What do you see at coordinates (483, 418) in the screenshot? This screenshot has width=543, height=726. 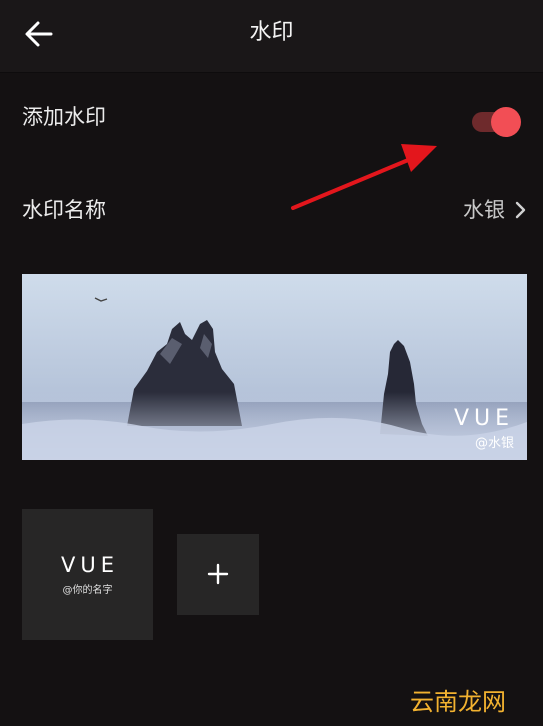 I see `preview-watermark-title: VUE` at bounding box center [483, 418].